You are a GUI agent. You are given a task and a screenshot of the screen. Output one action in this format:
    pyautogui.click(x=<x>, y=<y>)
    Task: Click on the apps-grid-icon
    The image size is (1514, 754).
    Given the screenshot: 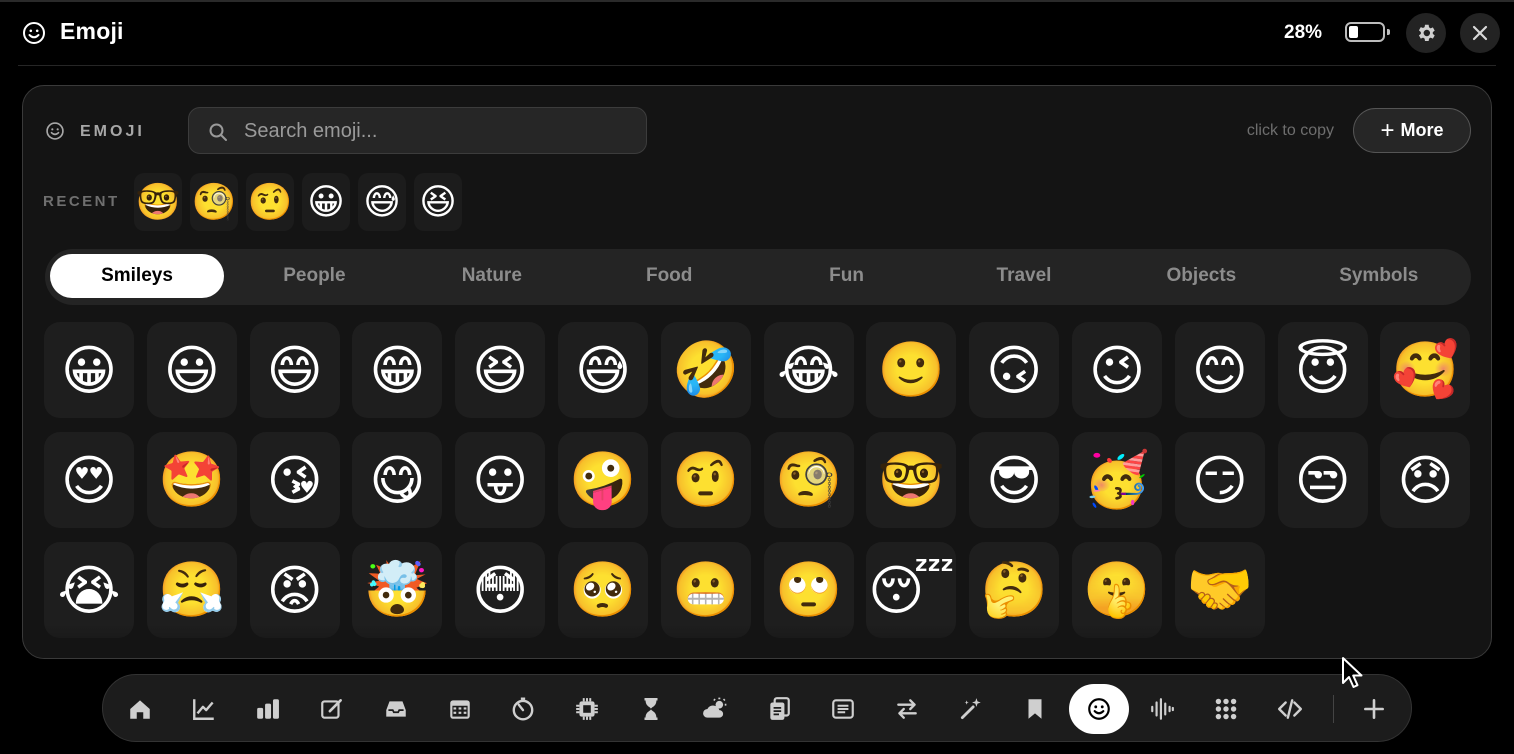 What is the action you would take?
    pyautogui.click(x=1226, y=709)
    